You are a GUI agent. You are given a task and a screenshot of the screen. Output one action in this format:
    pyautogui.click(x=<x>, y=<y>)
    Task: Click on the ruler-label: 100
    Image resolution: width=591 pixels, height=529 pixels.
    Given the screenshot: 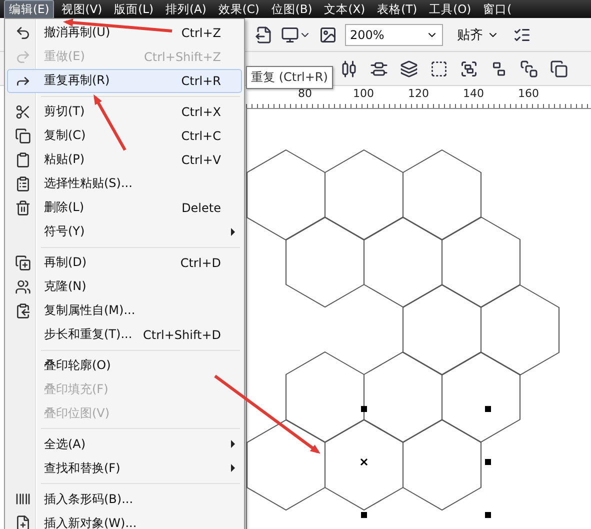 What is the action you would take?
    pyautogui.click(x=363, y=93)
    